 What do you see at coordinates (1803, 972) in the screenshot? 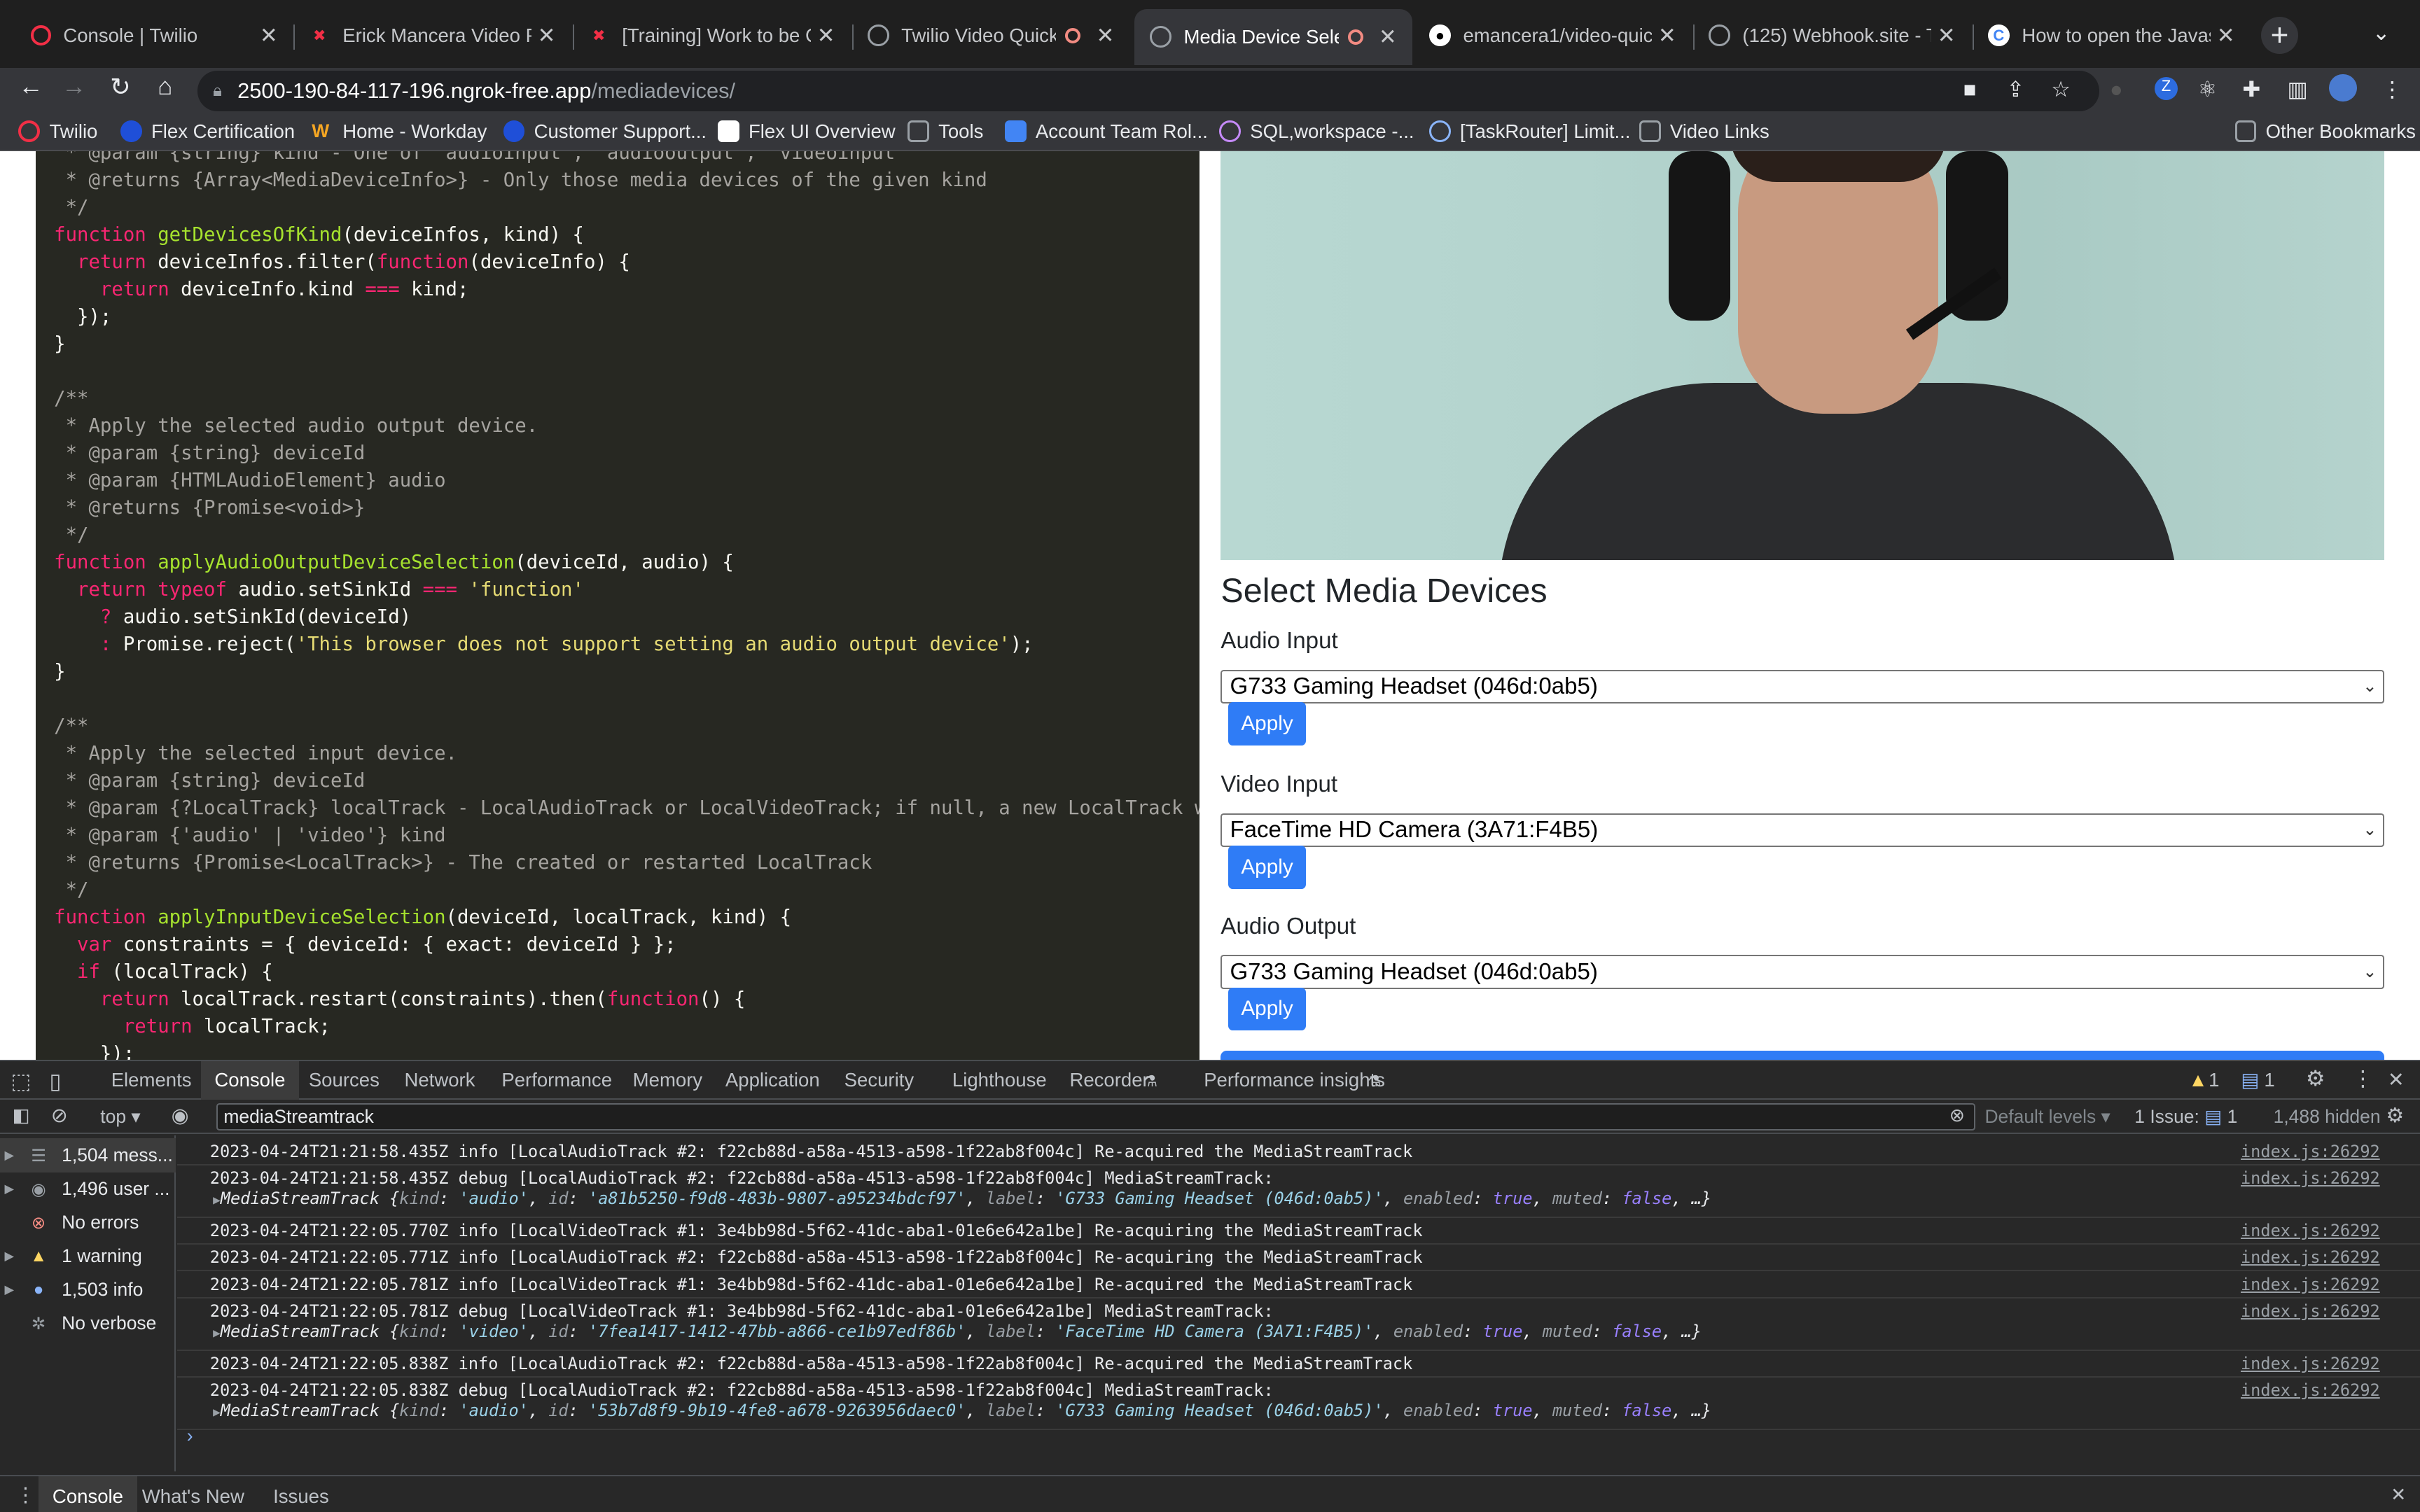
I see `audio-output-select: G733 Gaming Headset (046d:0ab5) ⌄` at bounding box center [1803, 972].